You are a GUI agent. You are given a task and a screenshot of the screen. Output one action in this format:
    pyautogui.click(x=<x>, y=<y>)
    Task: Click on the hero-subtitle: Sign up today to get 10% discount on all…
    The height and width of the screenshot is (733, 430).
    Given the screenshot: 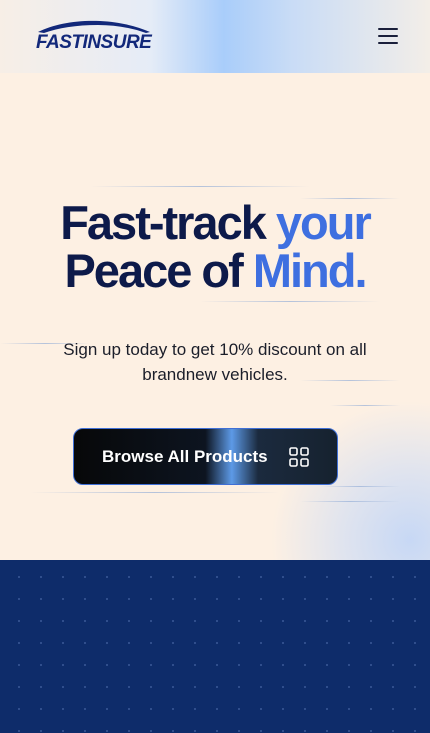 What is the action you would take?
    pyautogui.click(x=215, y=362)
    